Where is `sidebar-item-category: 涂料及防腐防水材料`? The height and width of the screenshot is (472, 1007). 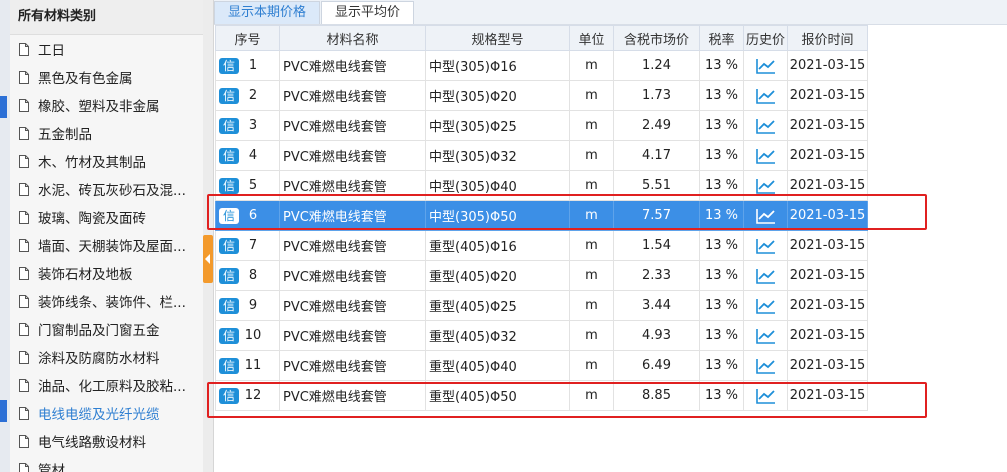 sidebar-item-category: 涂料及防腐防水材料 is located at coordinates (106, 357).